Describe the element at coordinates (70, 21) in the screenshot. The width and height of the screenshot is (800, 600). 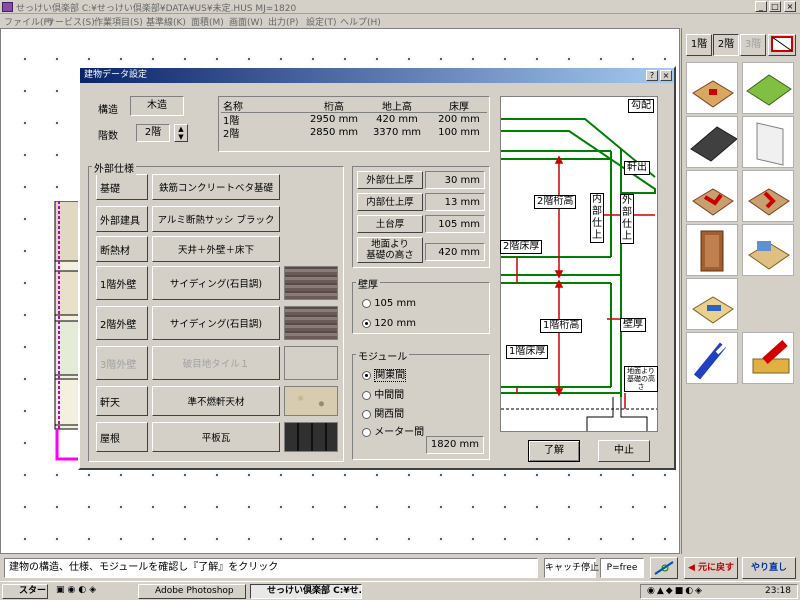
I see `menu-service: サービス(S)` at that location.